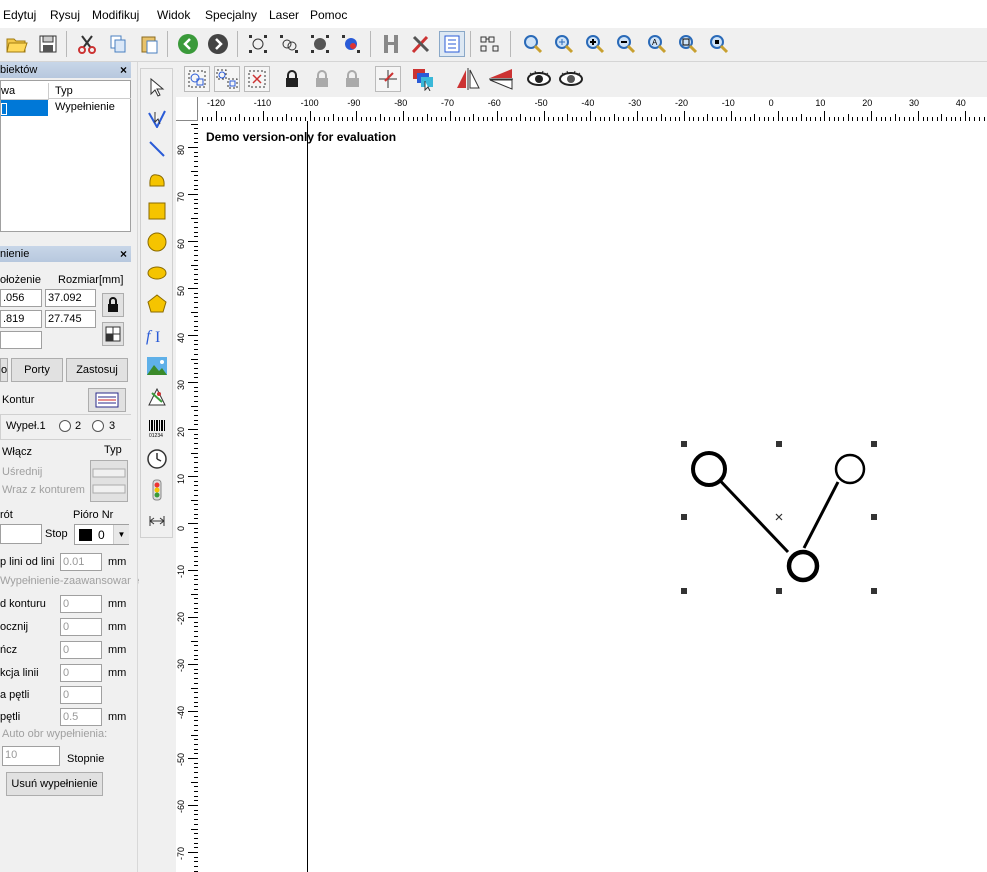 This screenshot has height=872, width=987. I want to click on menu-special: Specjalny, so click(231, 15).